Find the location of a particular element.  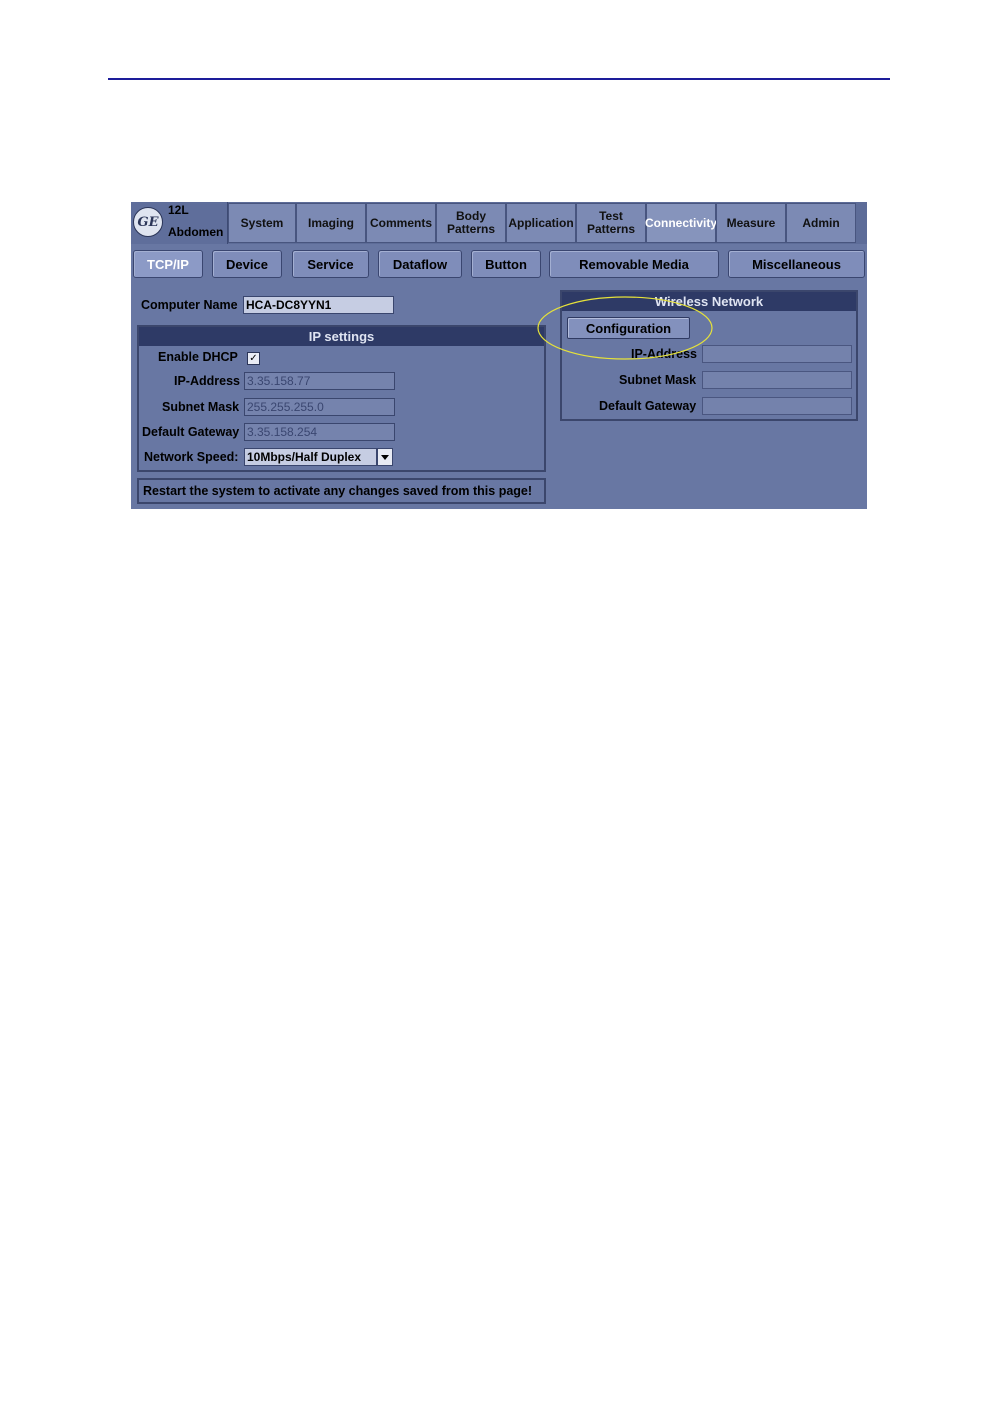

page-header-rule is located at coordinates (499, 79).